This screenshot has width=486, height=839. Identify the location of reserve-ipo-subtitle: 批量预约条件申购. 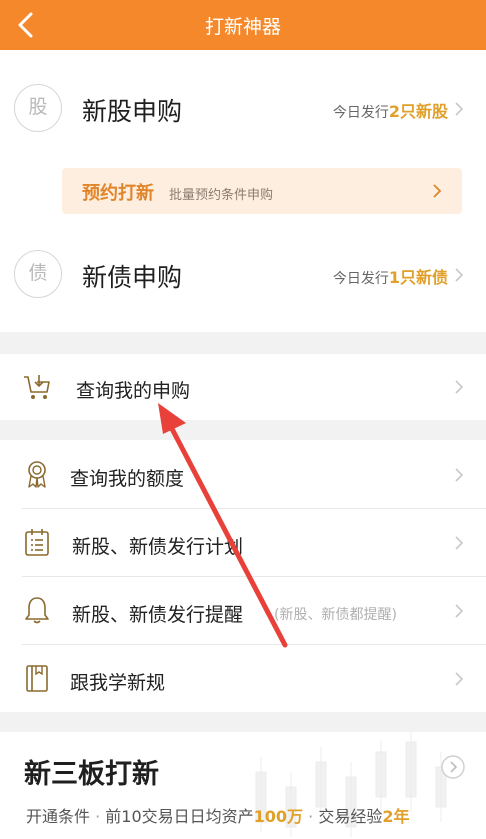
(221, 195).